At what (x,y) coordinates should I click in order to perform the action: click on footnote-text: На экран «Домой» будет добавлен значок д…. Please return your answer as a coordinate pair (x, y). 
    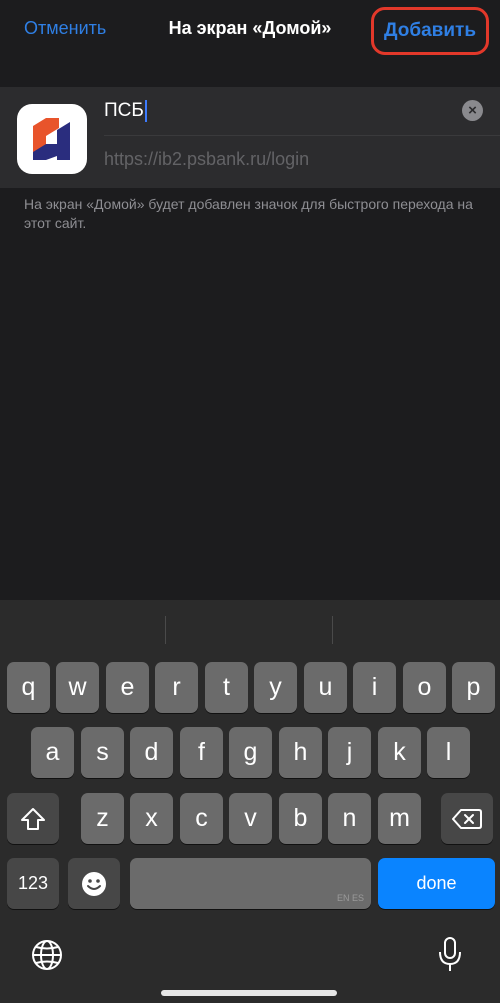
    Looking at the image, I should click on (248, 213).